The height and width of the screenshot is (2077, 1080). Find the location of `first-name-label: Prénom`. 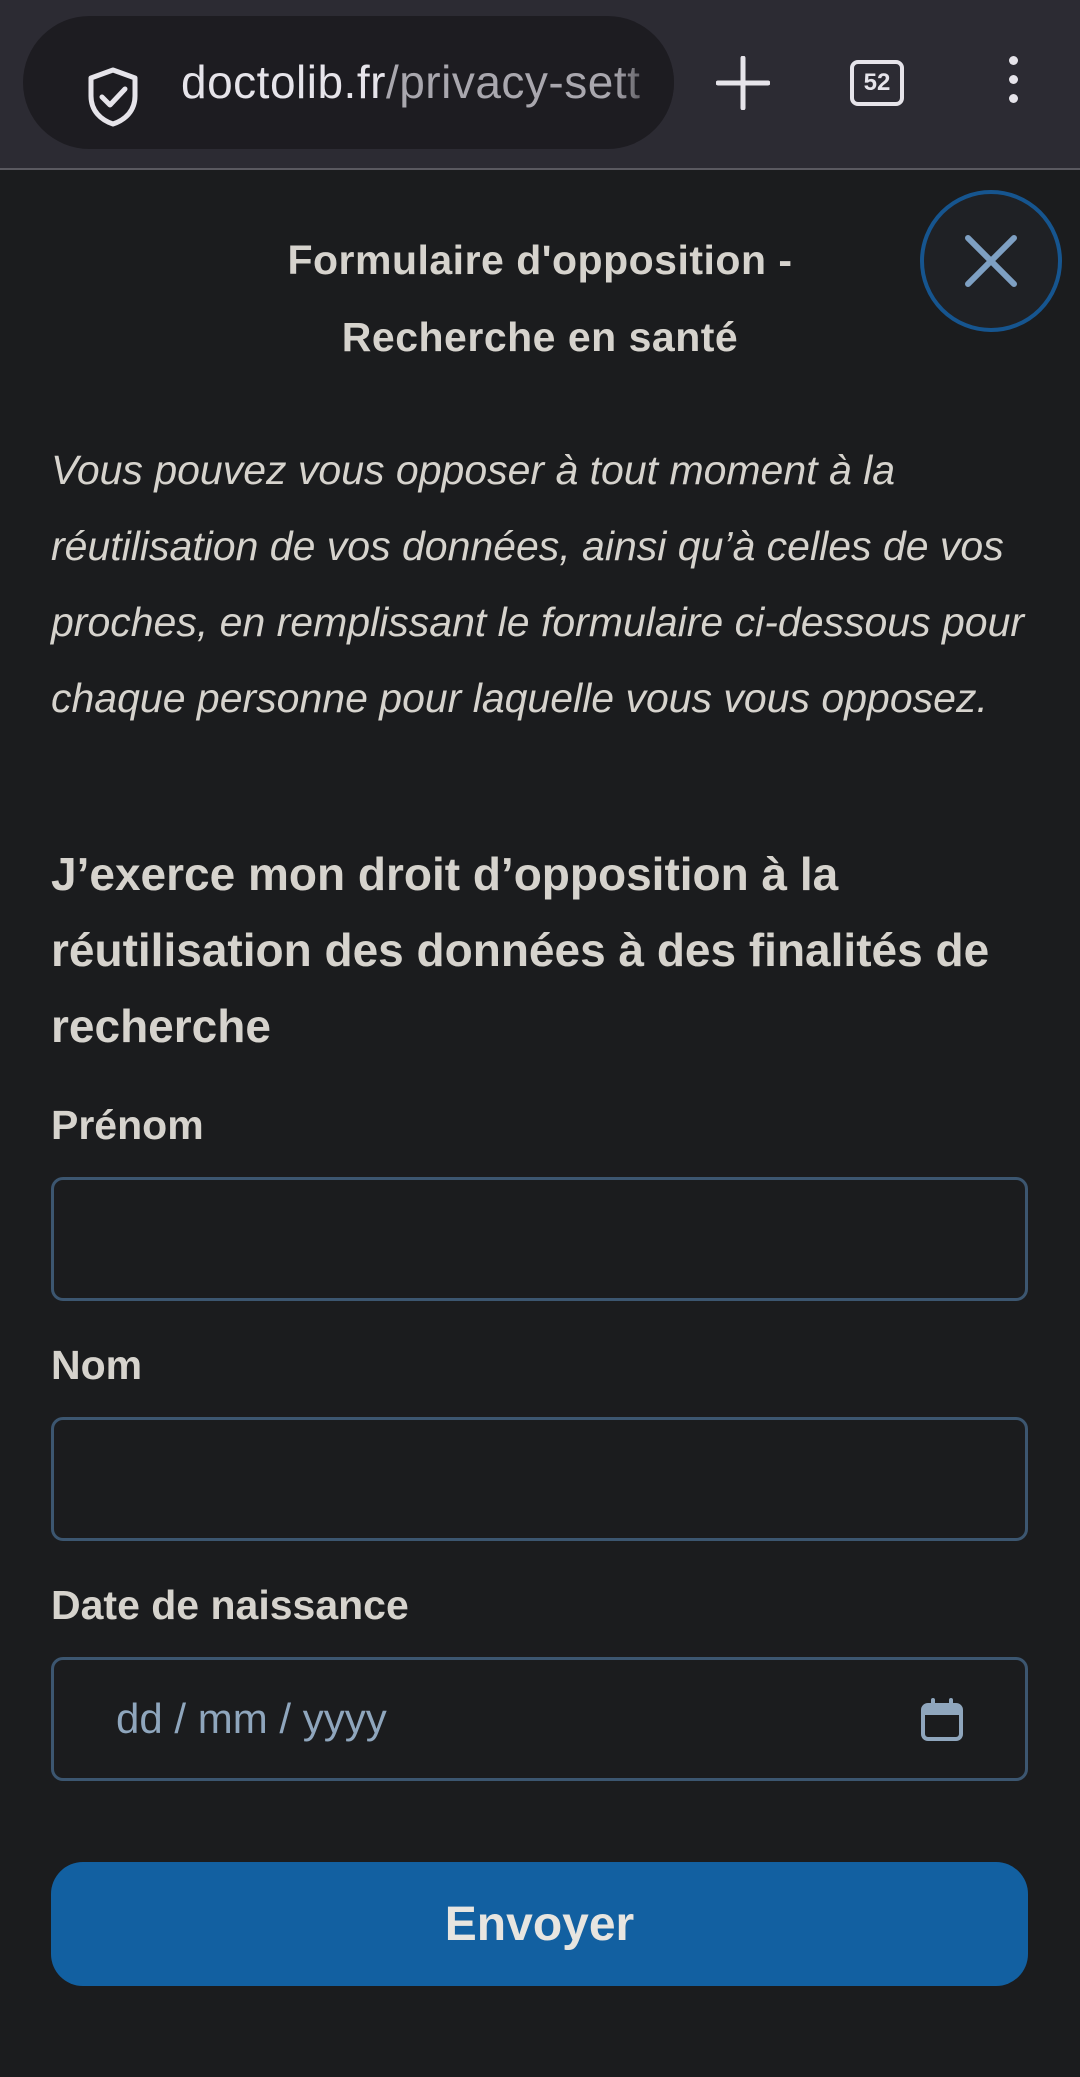

first-name-label: Prénom is located at coordinates (127, 1125).